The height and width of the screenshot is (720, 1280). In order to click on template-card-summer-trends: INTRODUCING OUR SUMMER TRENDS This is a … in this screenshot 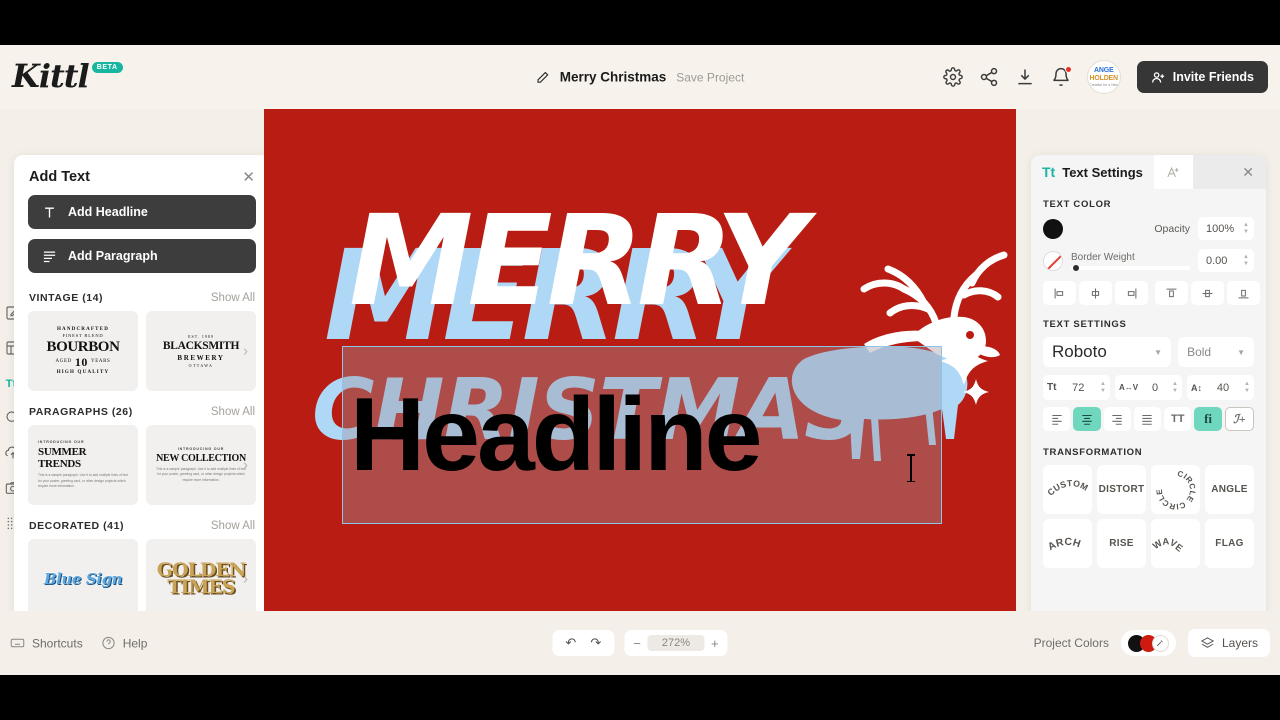, I will do `click(83, 465)`.